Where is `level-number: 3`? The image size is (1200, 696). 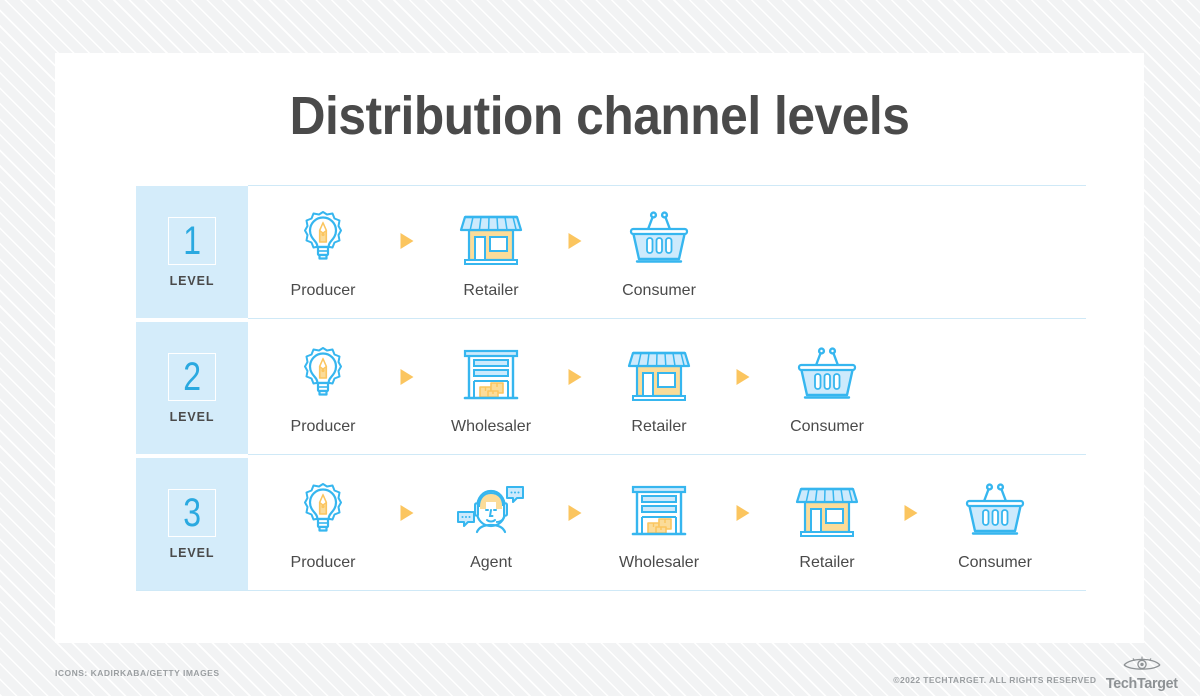
level-number: 3 is located at coordinates (192, 512).